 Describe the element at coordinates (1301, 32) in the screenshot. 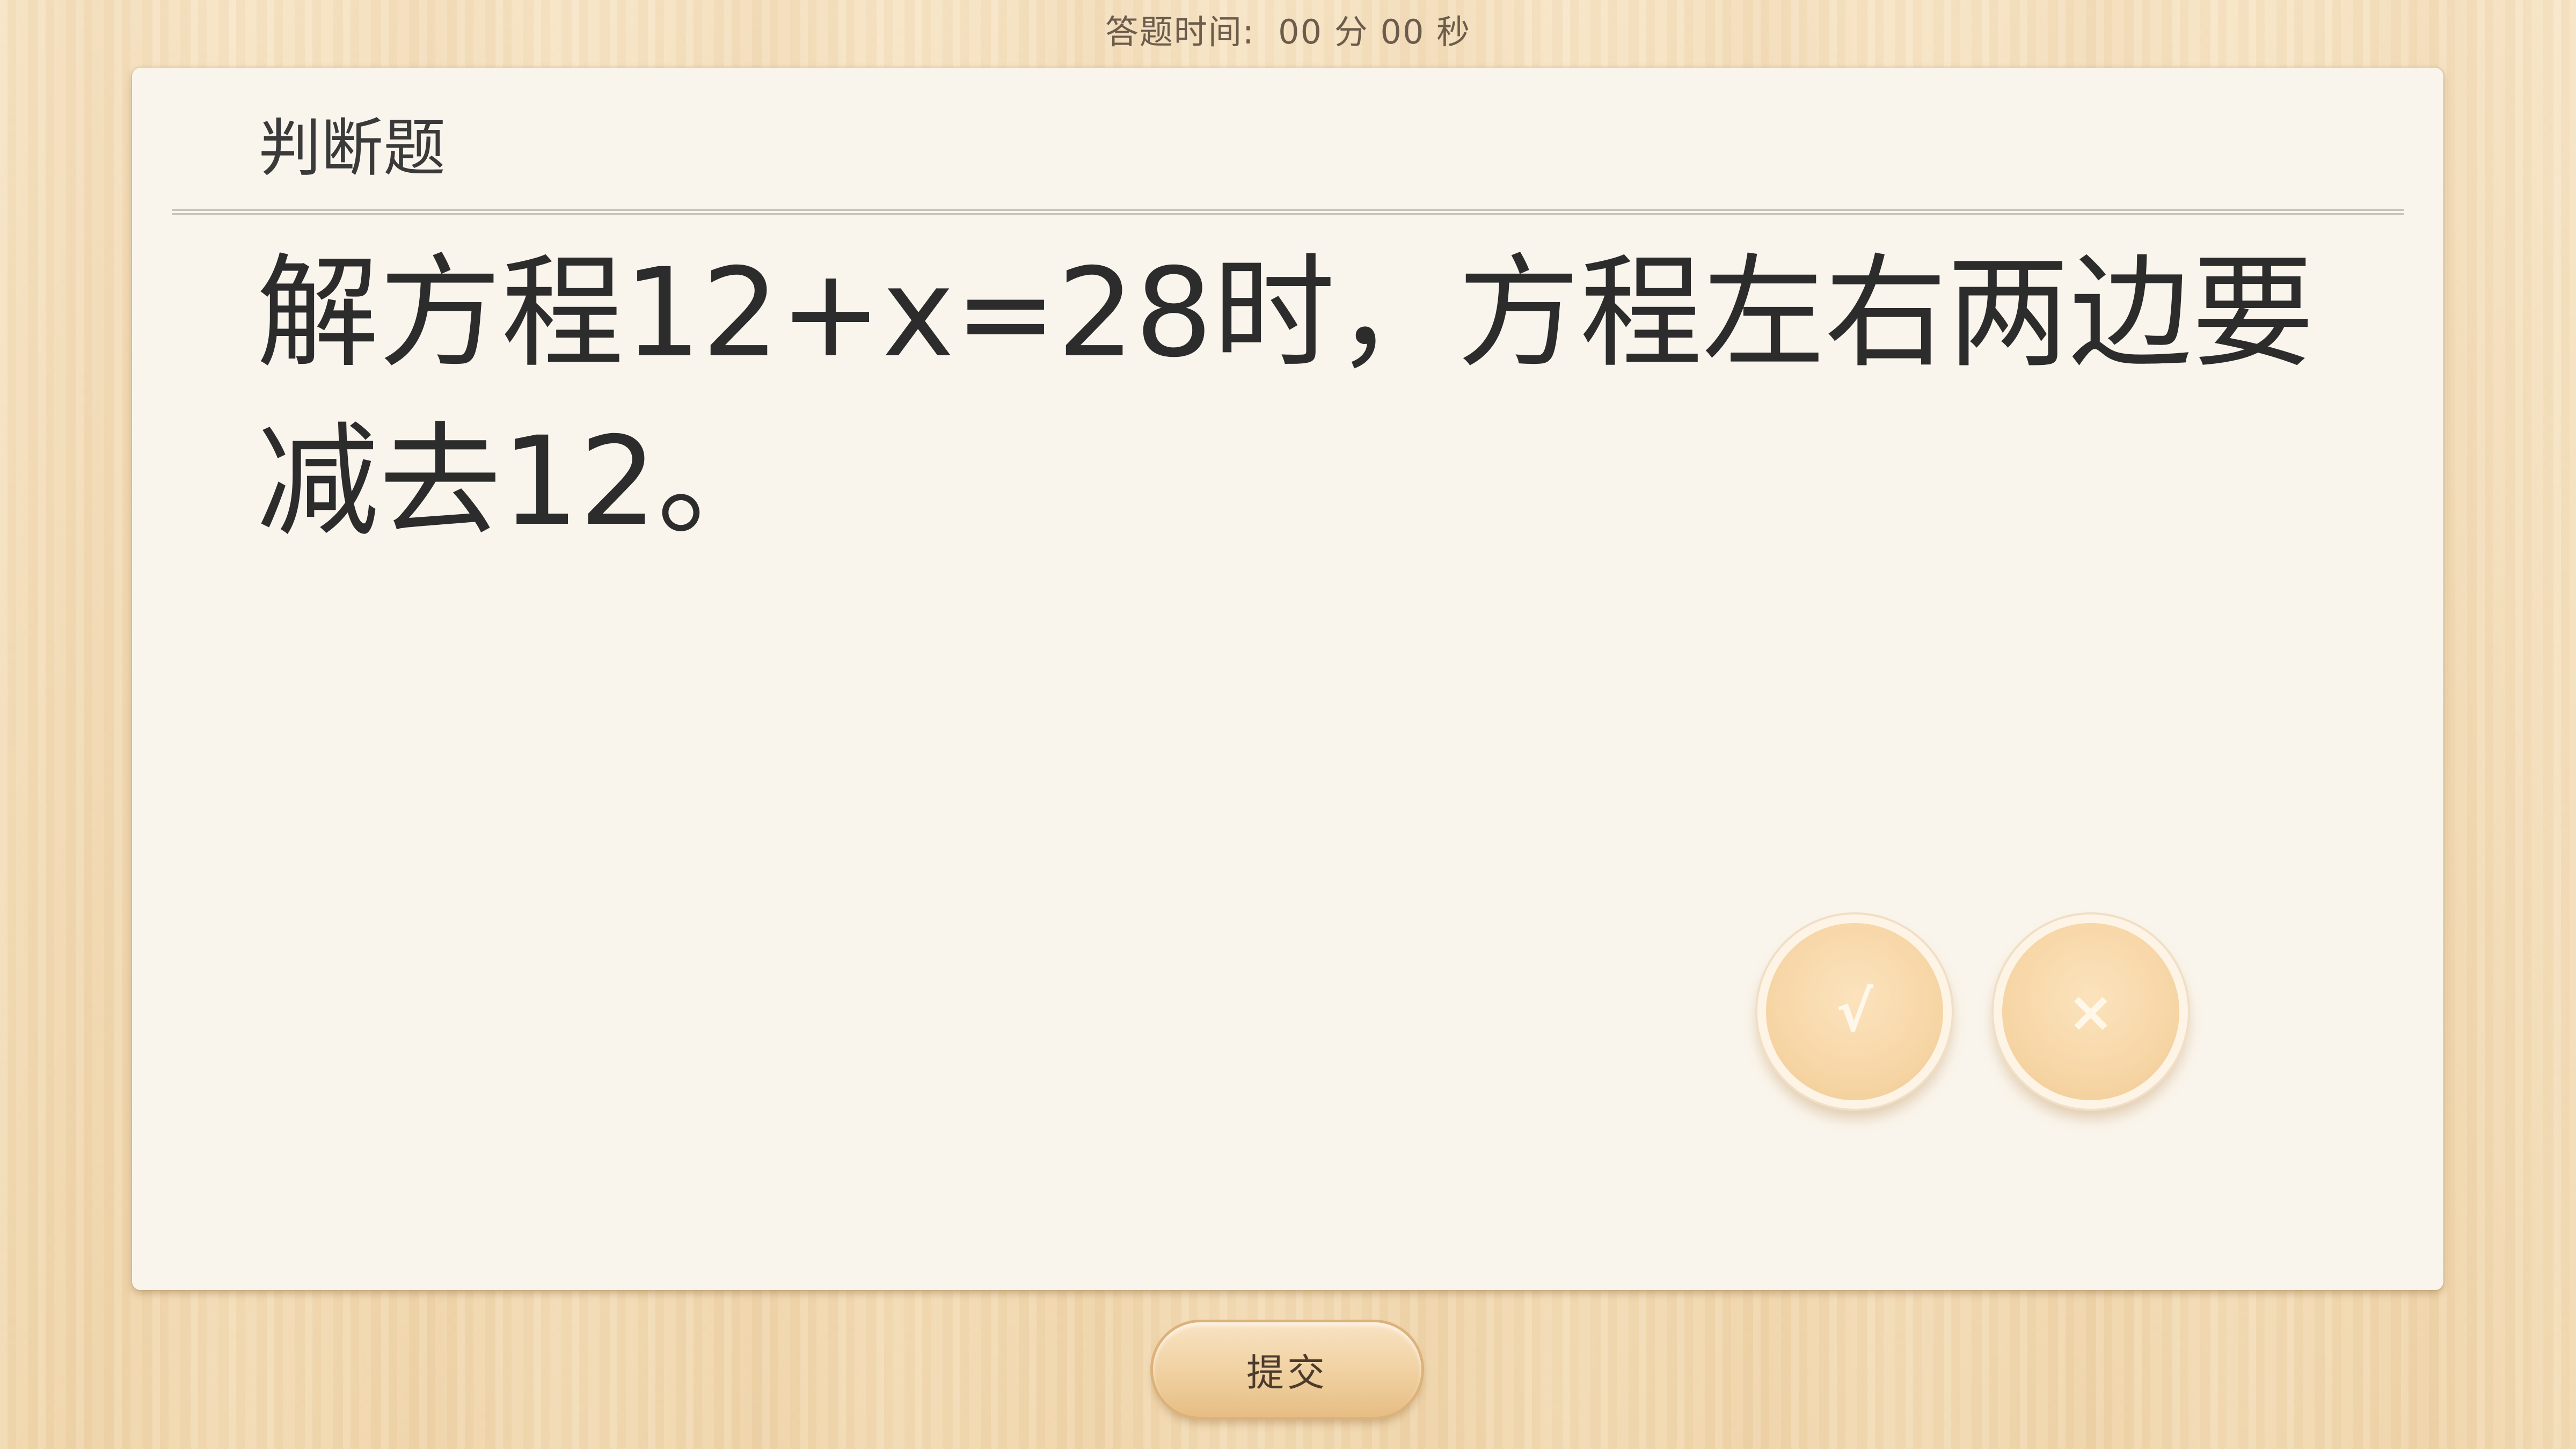

I see `timer-minutes: 00` at that location.